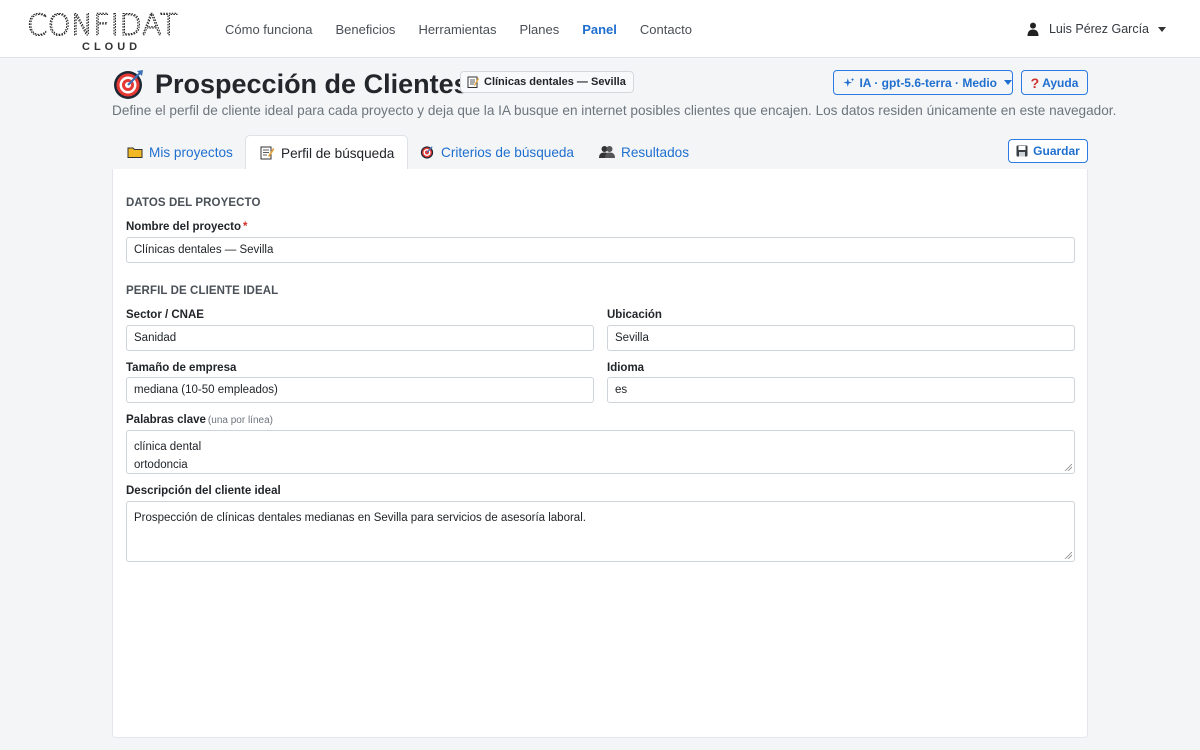 This screenshot has height=750, width=1200. Describe the element at coordinates (245, 227) in the screenshot. I see `required-marker: *` at that location.